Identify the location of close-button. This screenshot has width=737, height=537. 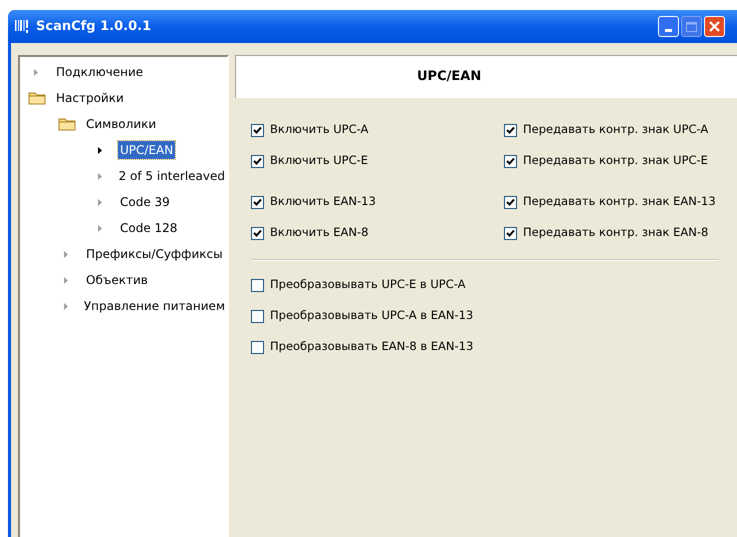
(714, 26).